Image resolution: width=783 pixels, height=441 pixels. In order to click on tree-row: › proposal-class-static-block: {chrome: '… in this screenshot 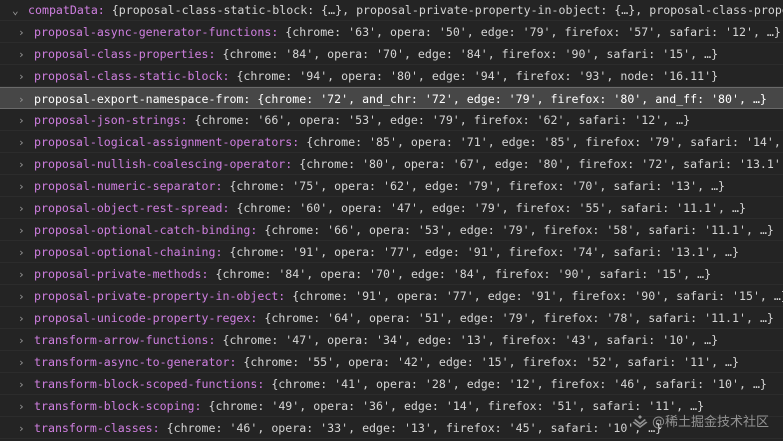, I will do `click(391, 76)`.